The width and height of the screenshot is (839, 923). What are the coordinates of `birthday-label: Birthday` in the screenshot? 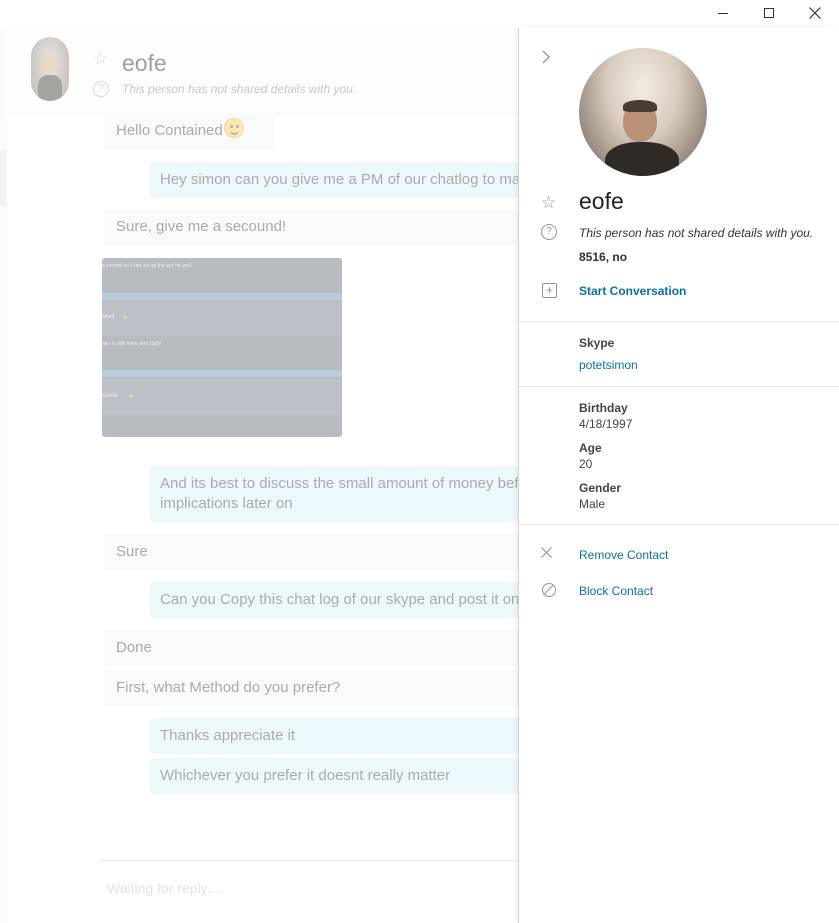 It's located at (603, 408).